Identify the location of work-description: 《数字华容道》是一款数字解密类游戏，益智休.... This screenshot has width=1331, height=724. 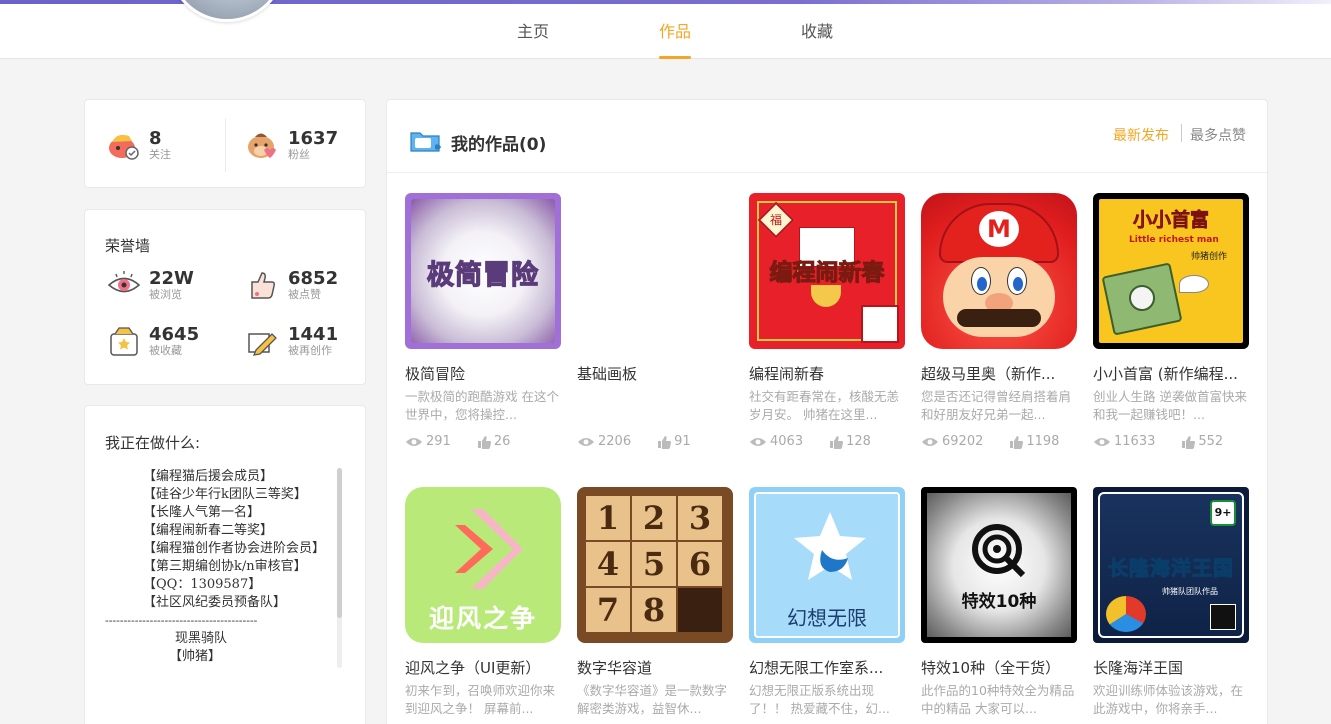
(652, 699).